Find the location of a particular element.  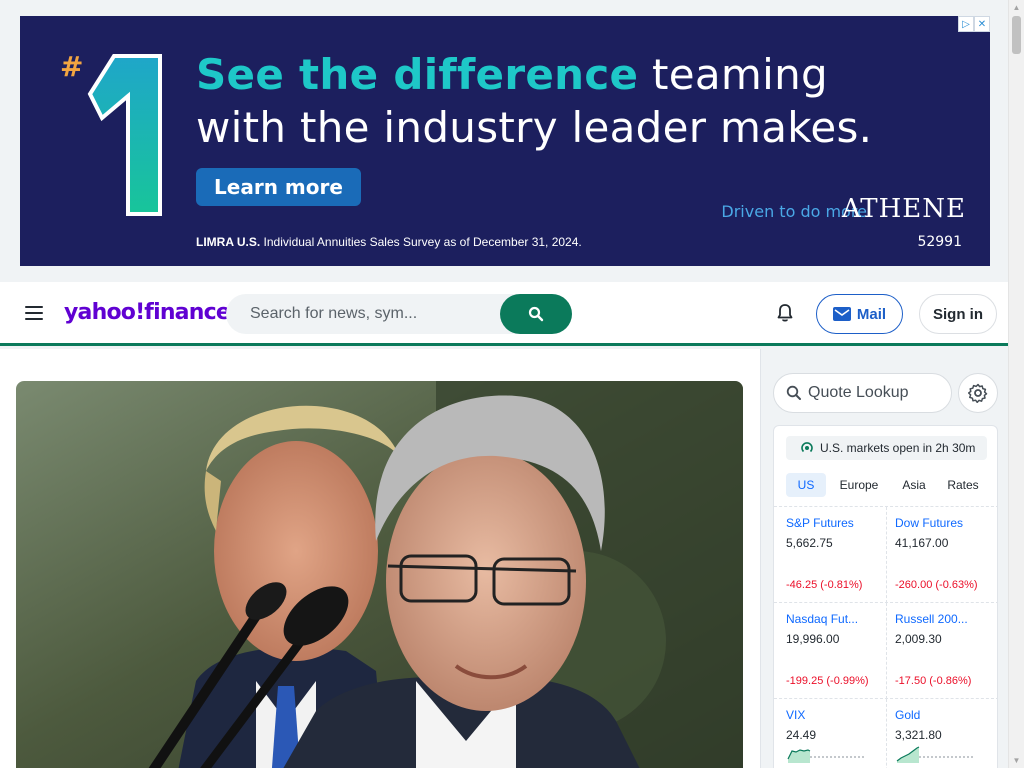

gear-icon is located at coordinates (978, 393).